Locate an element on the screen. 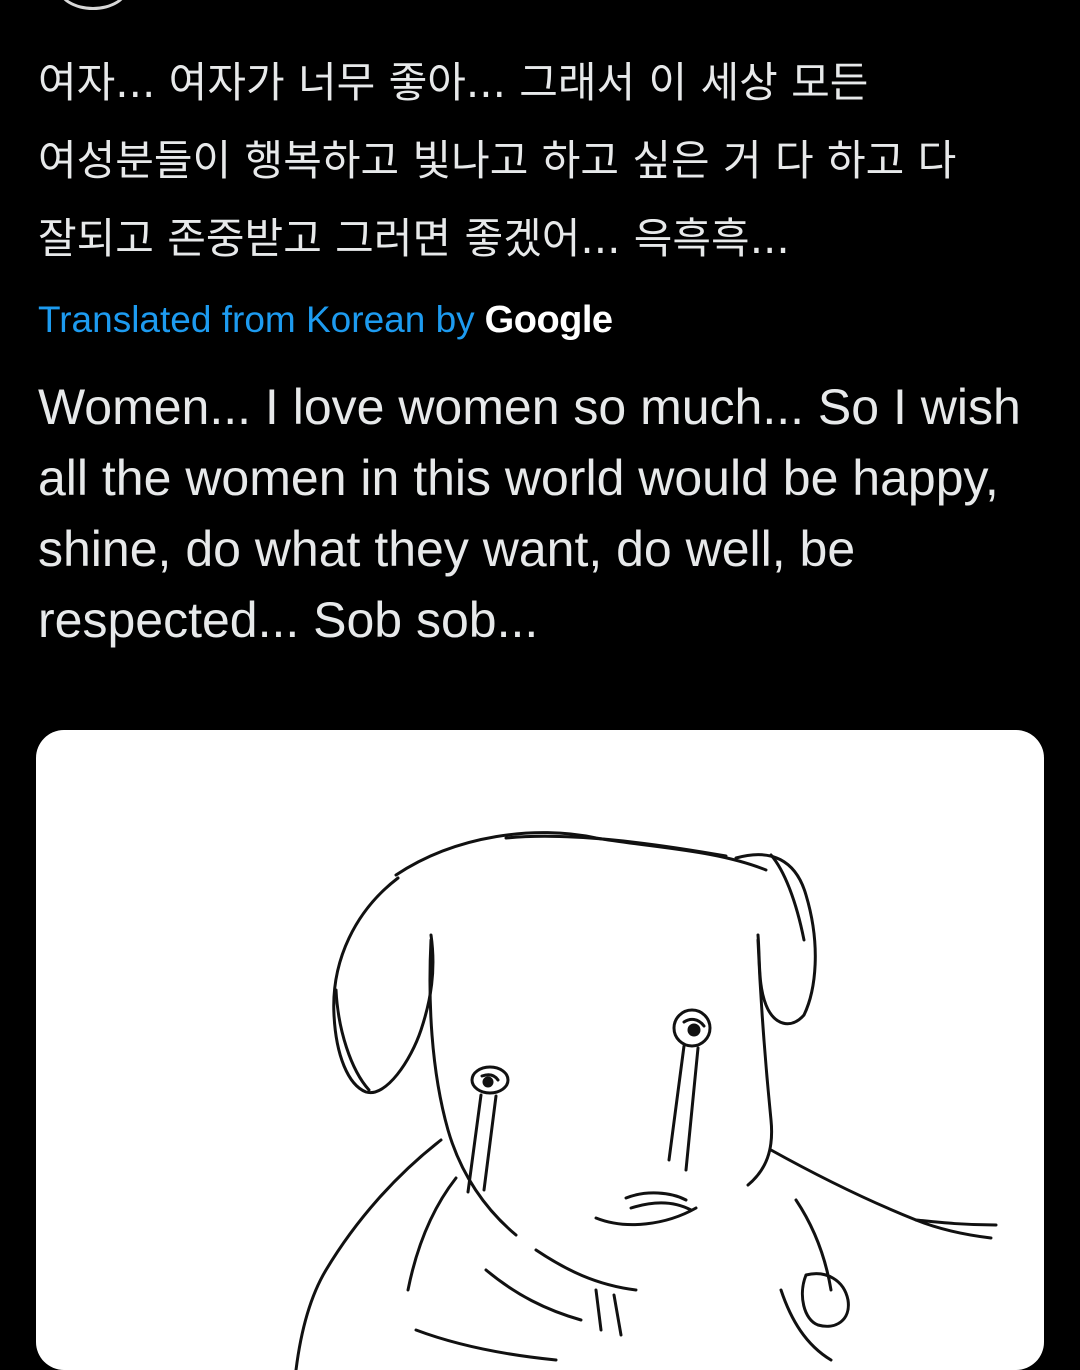  translation-link: Translated from Korean by is located at coordinates (256, 320).